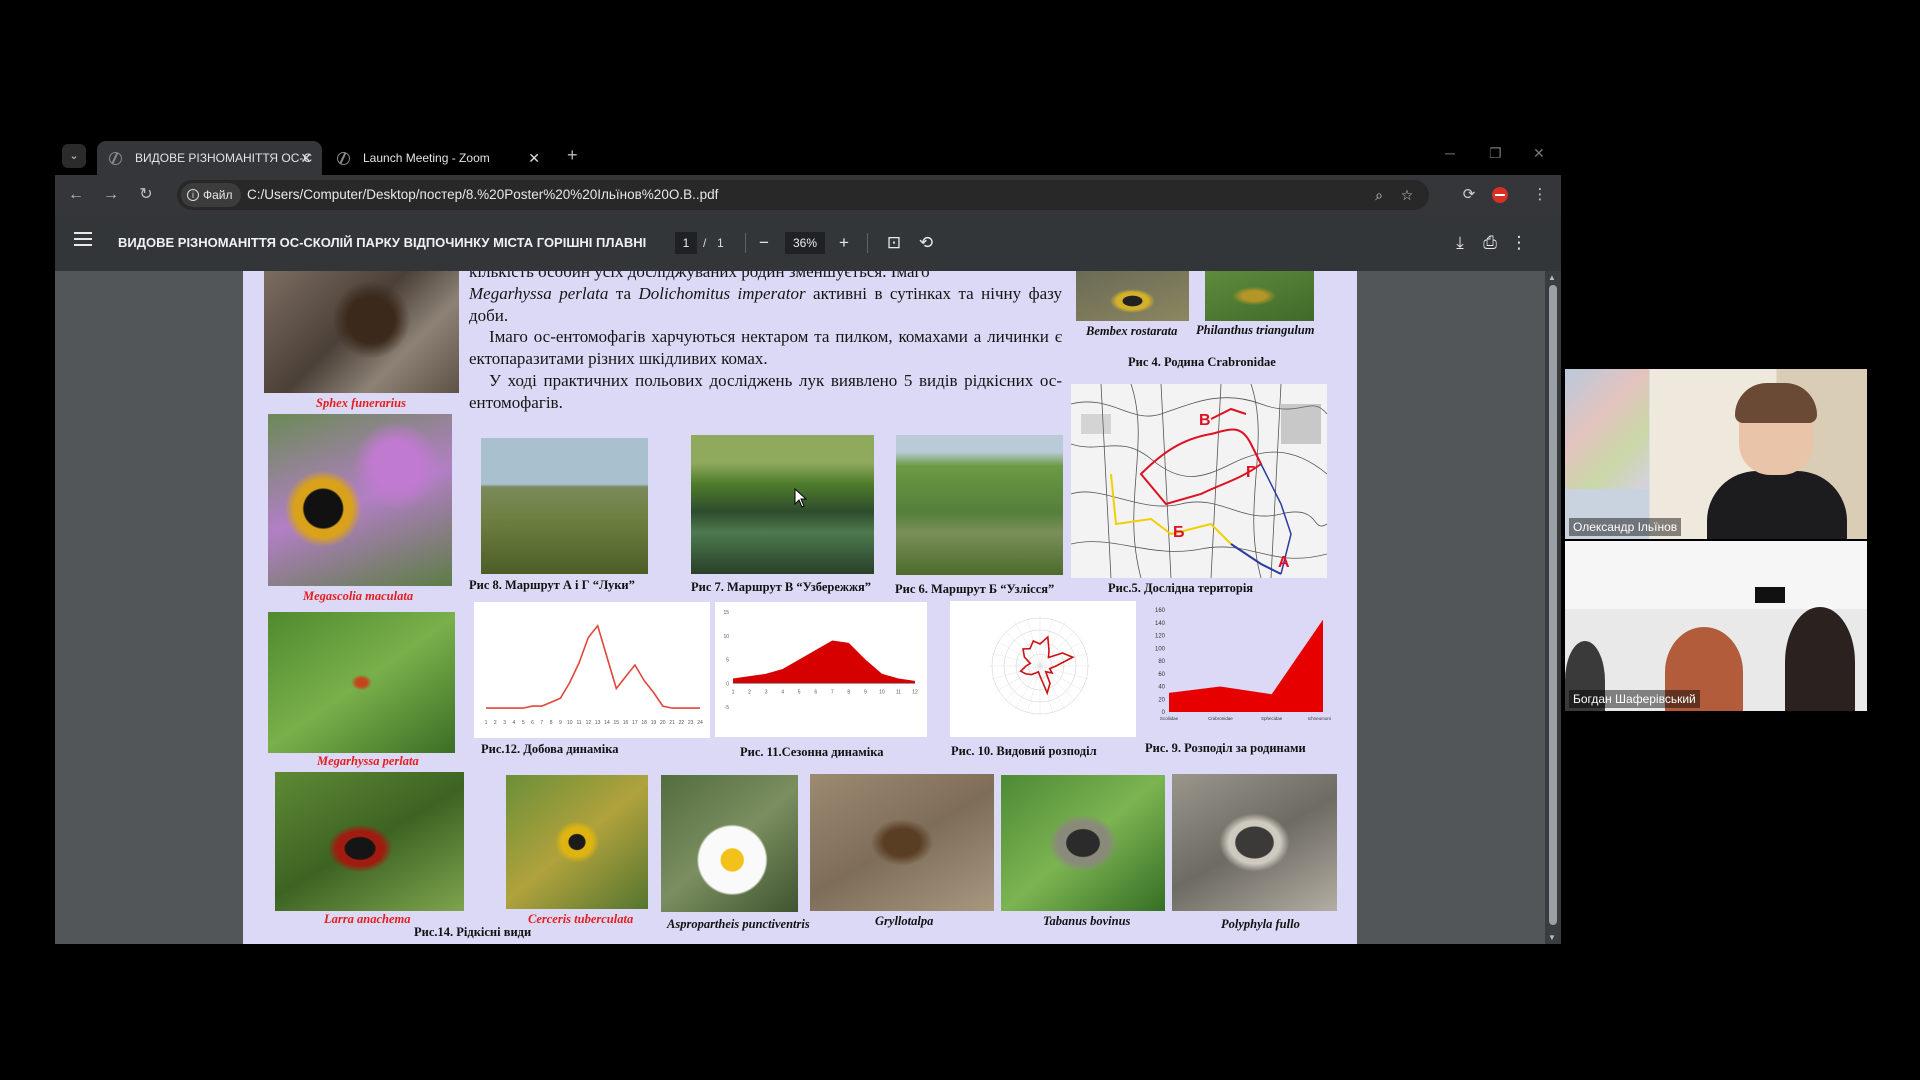 Image resolution: width=1920 pixels, height=1080 pixels. What do you see at coordinates (1490, 243) in the screenshot?
I see `print-icon: ⎙` at bounding box center [1490, 243].